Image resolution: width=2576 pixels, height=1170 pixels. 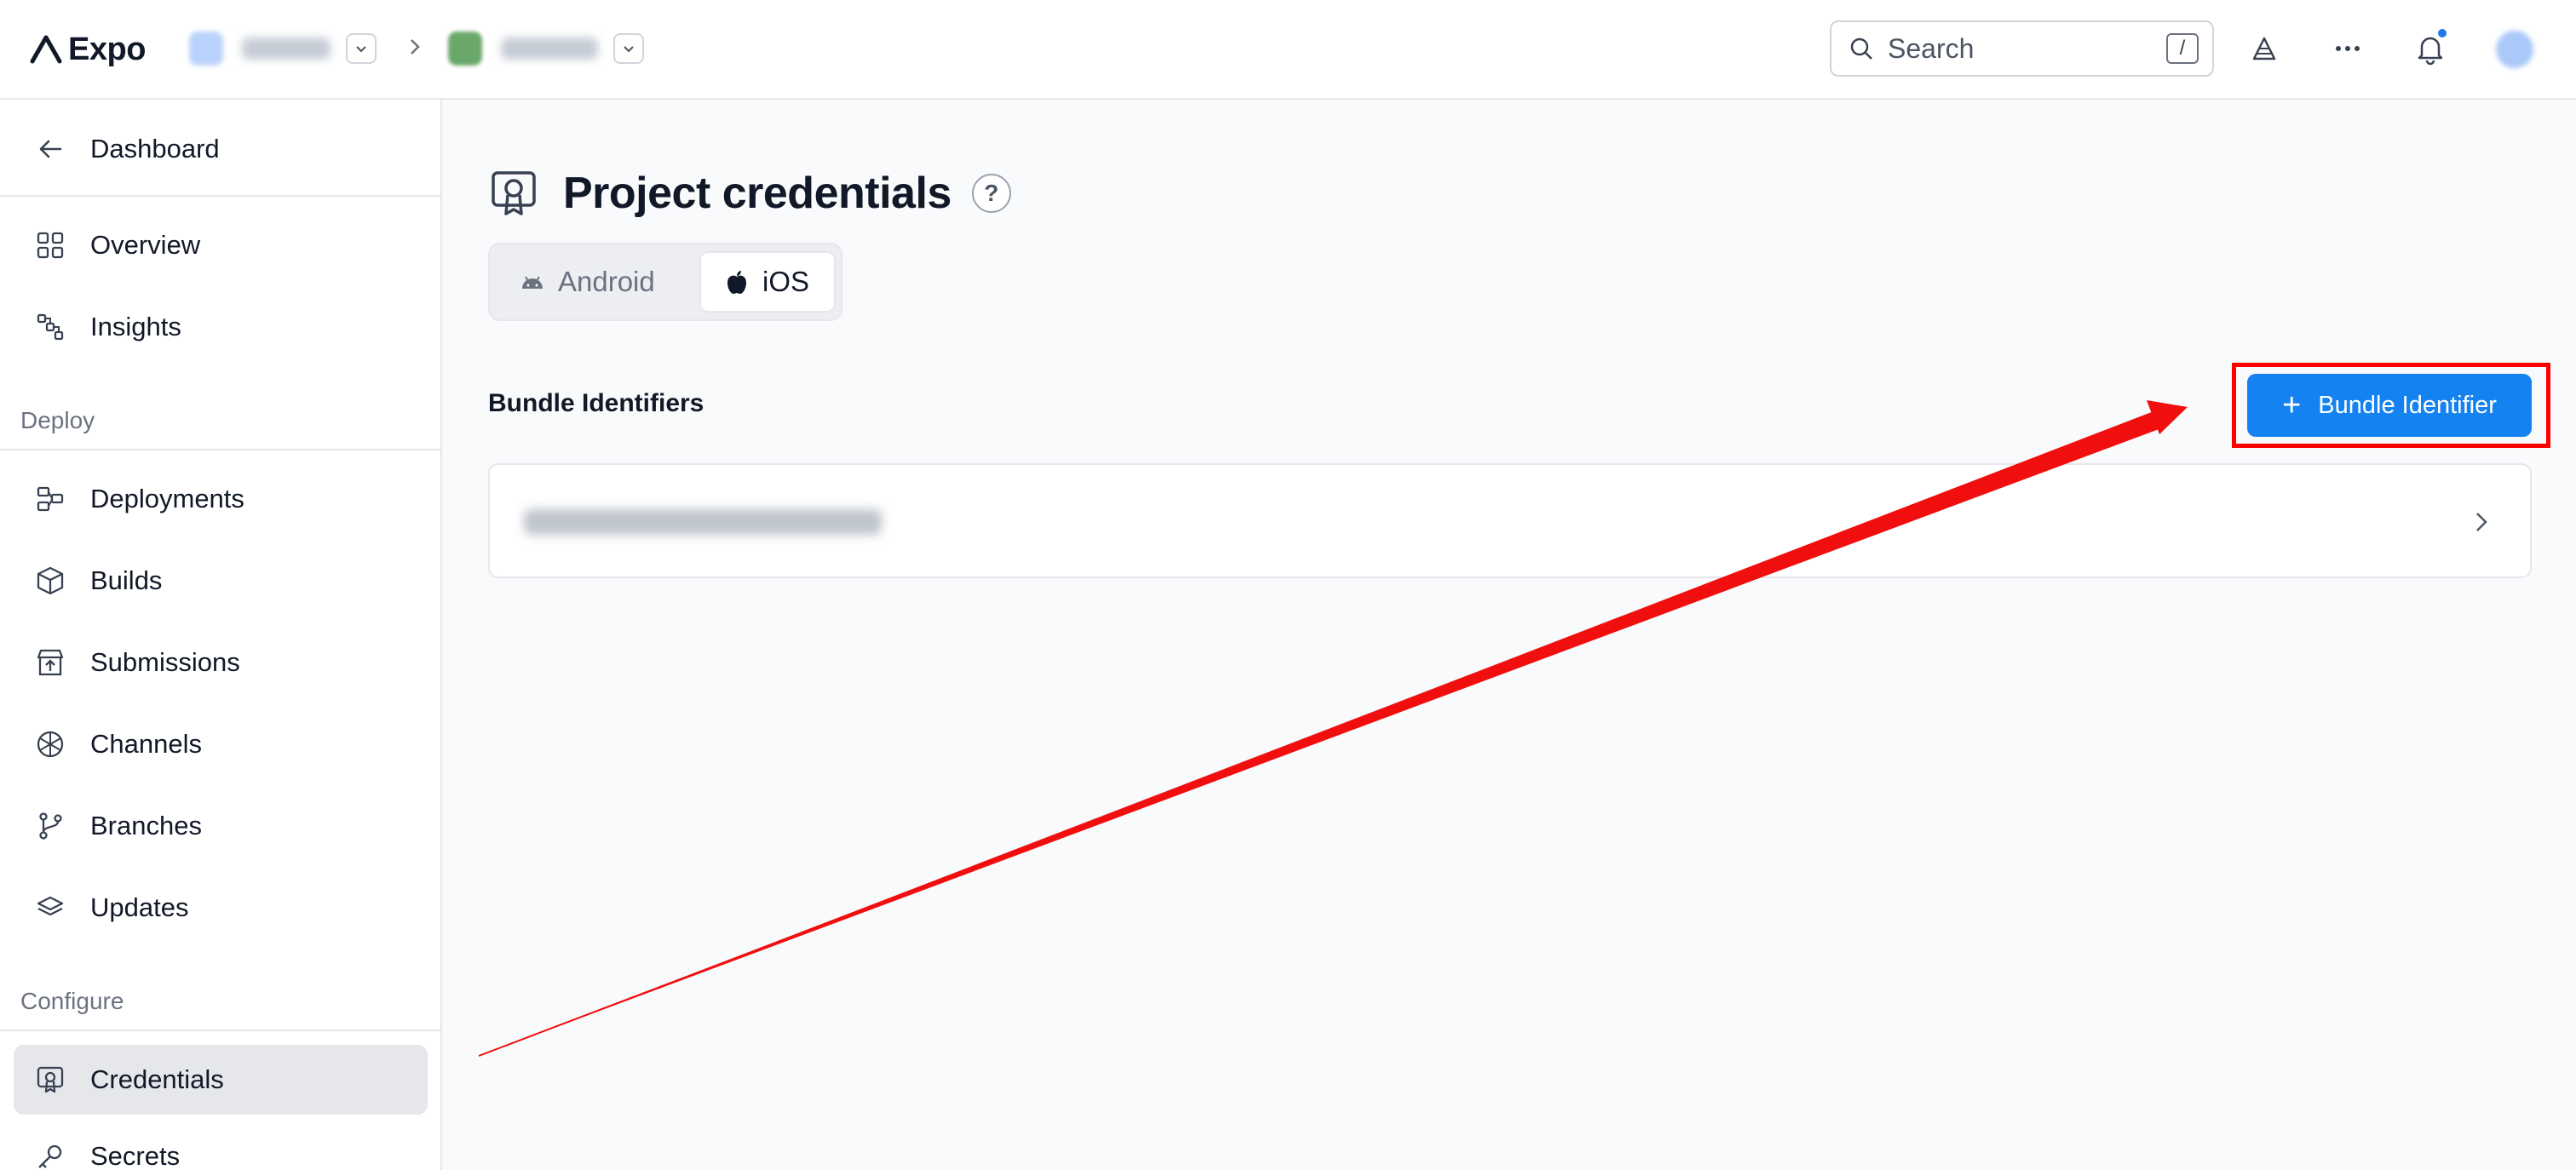 I want to click on deployments-icon, so click(x=50, y=499).